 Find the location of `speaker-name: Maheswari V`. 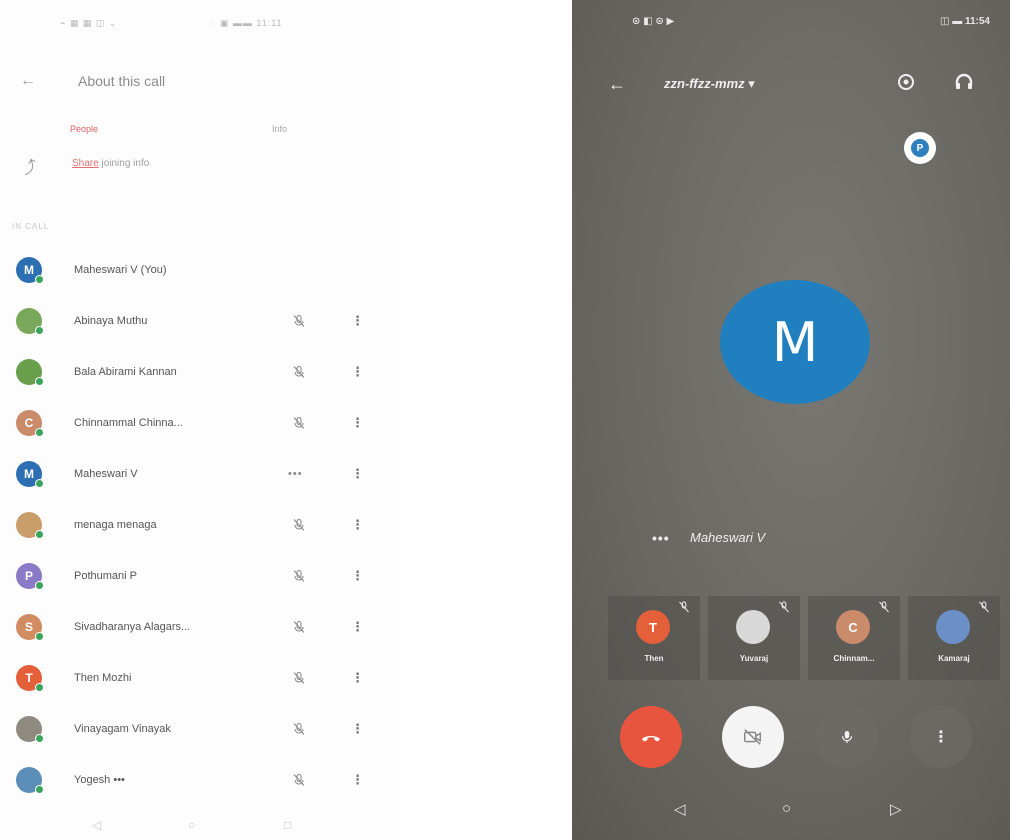

speaker-name: Maheswari V is located at coordinates (728, 537).